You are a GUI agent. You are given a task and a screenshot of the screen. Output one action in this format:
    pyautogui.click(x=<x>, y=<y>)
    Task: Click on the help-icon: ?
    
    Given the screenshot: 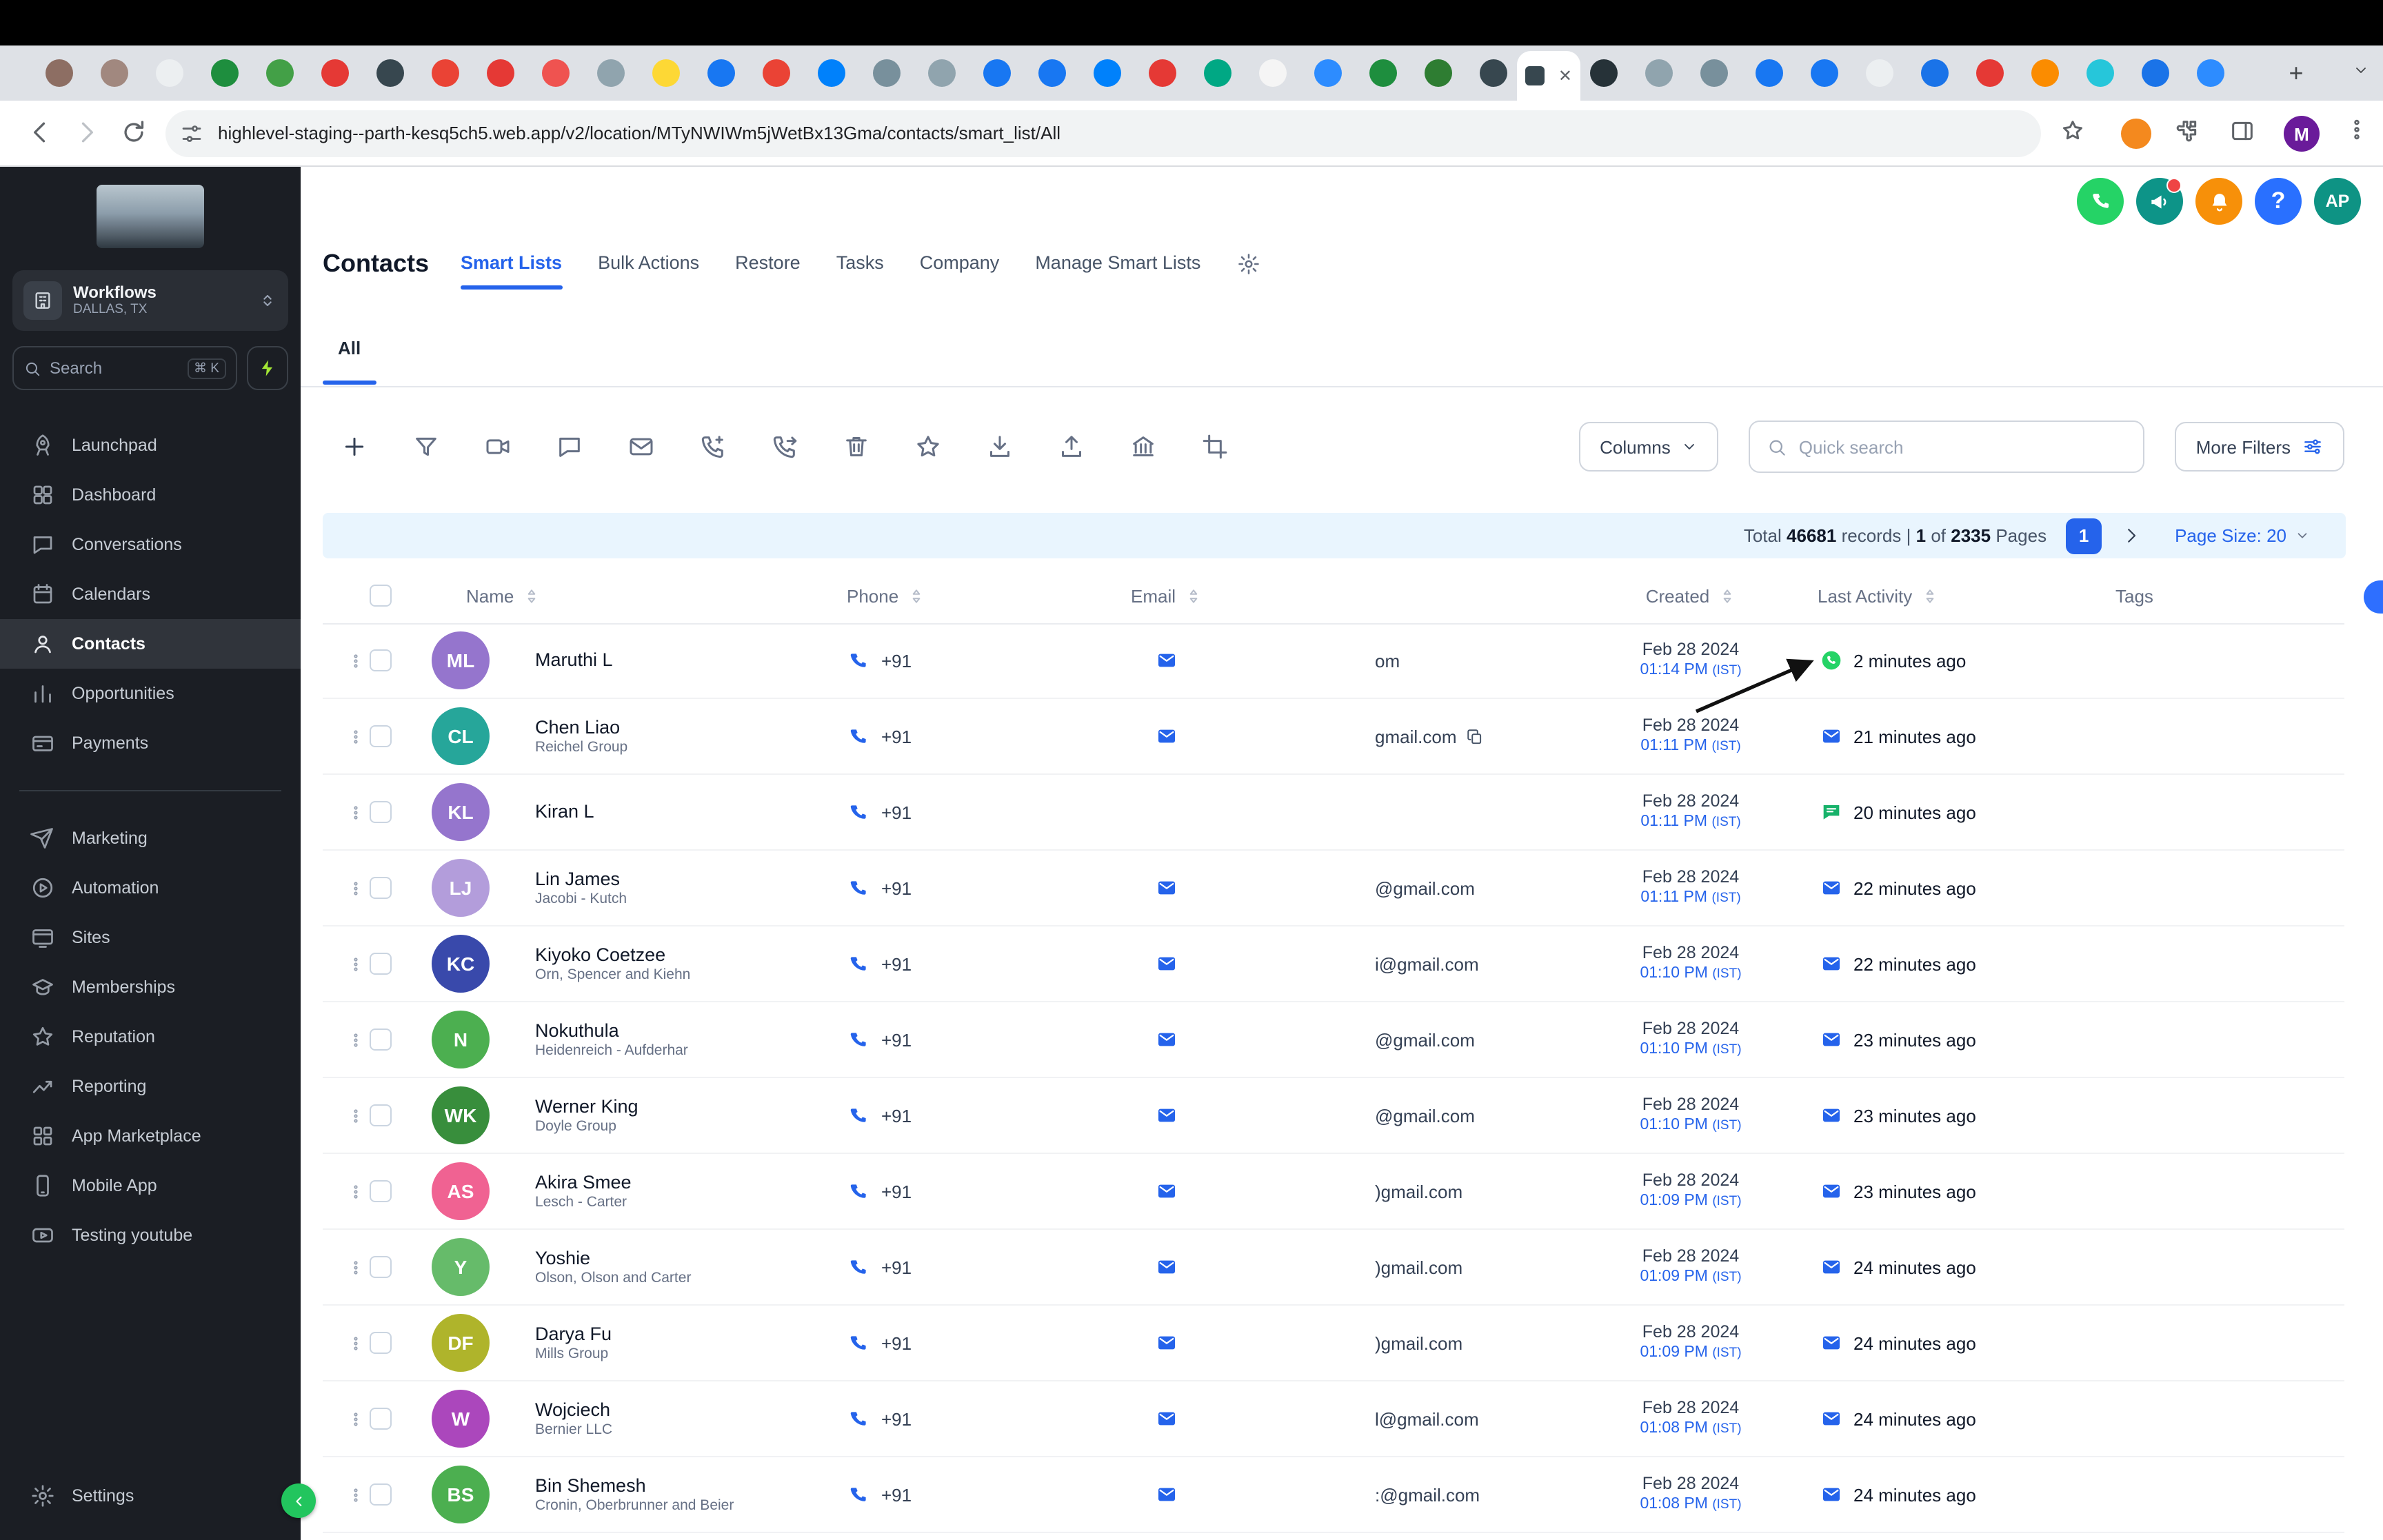 What is the action you would take?
    pyautogui.click(x=2278, y=202)
    